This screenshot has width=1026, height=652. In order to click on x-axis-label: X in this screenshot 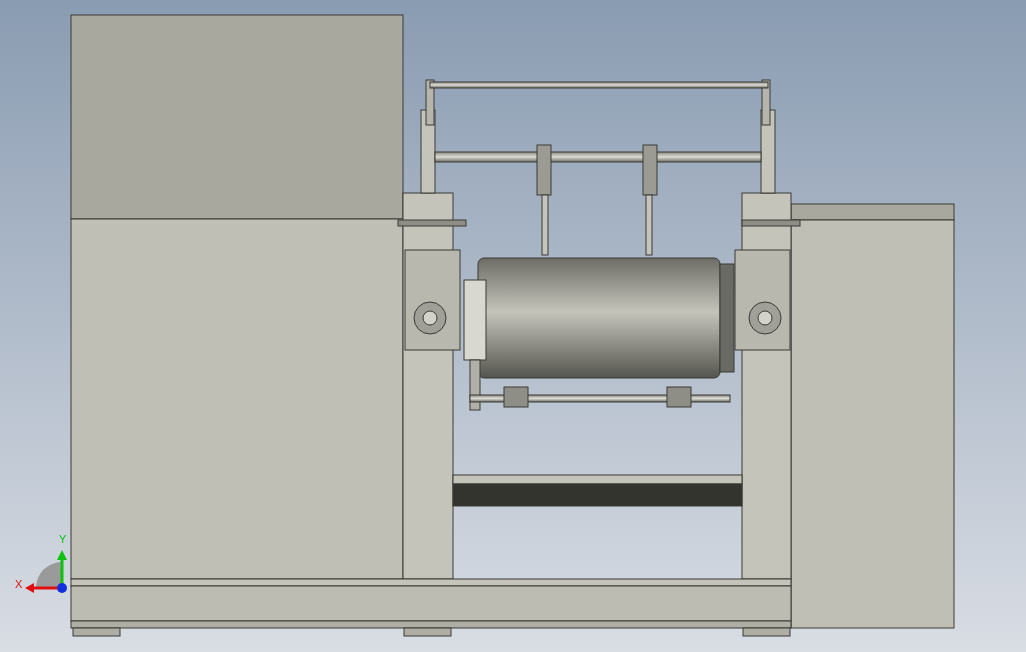, I will do `click(19, 584)`.